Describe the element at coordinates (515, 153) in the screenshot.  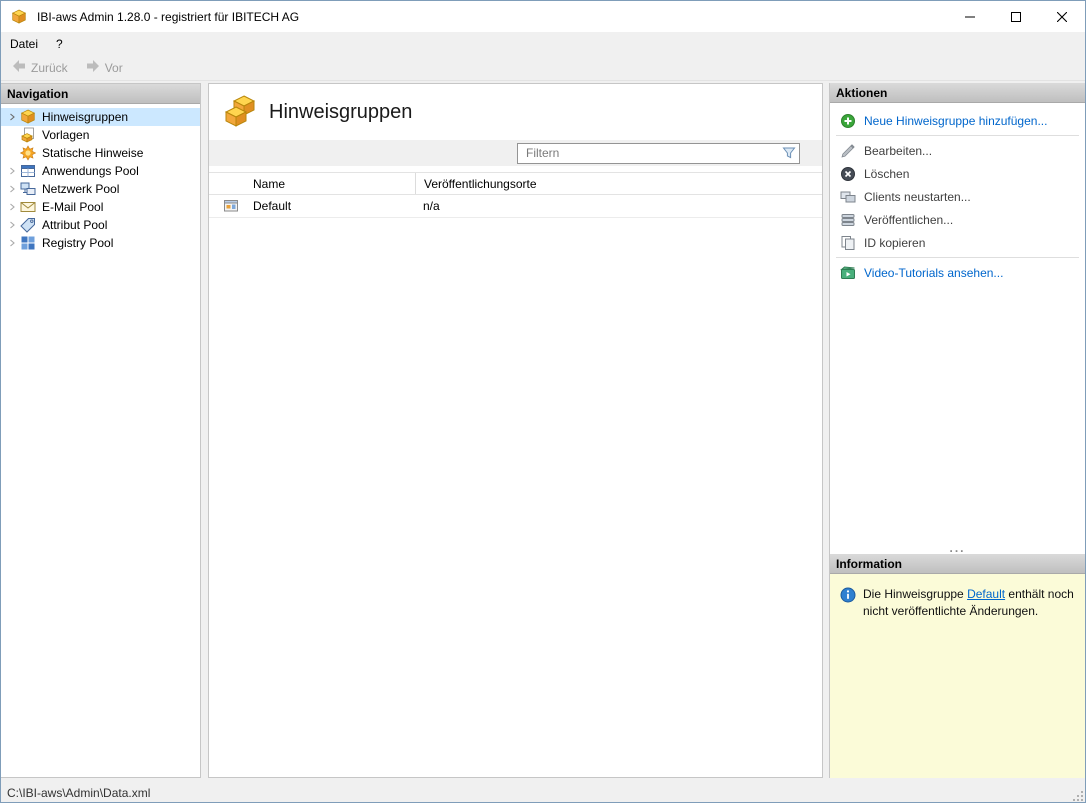
I see `filter-bar` at that location.